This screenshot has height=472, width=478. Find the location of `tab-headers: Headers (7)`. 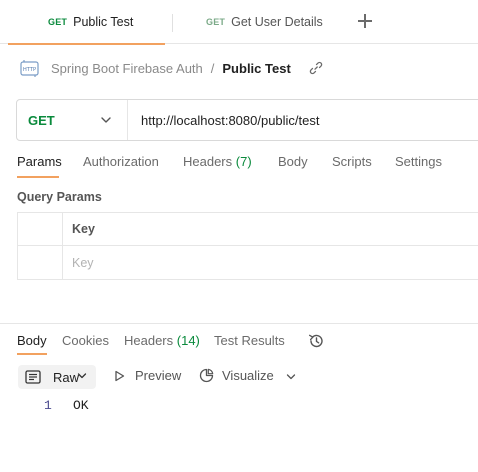

tab-headers: Headers (7) is located at coordinates (217, 161).